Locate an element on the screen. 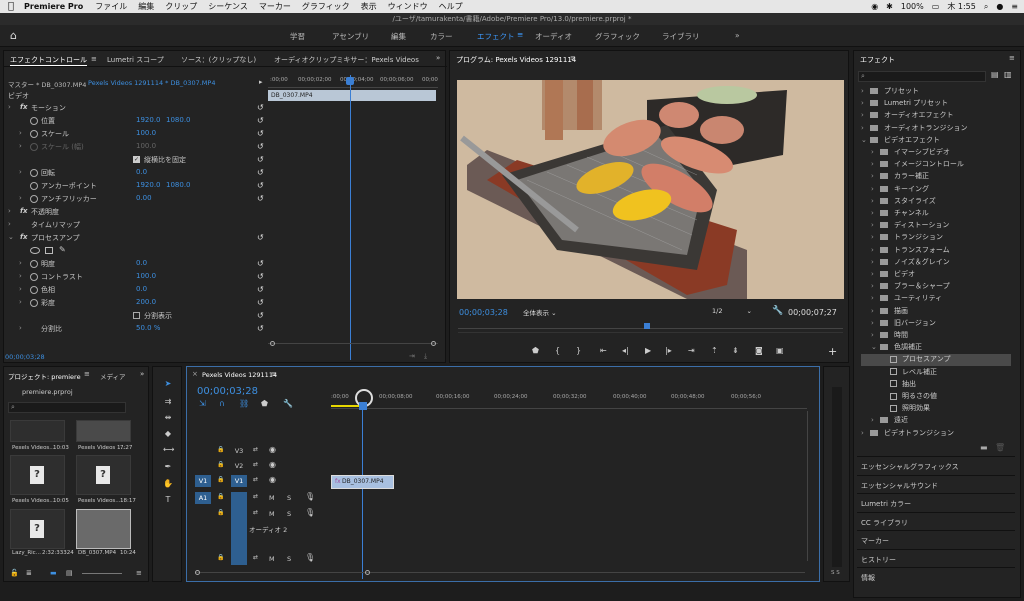 The height and width of the screenshot is (601, 1024). effects-tree-item: › キーイング is located at coordinates (936, 190).